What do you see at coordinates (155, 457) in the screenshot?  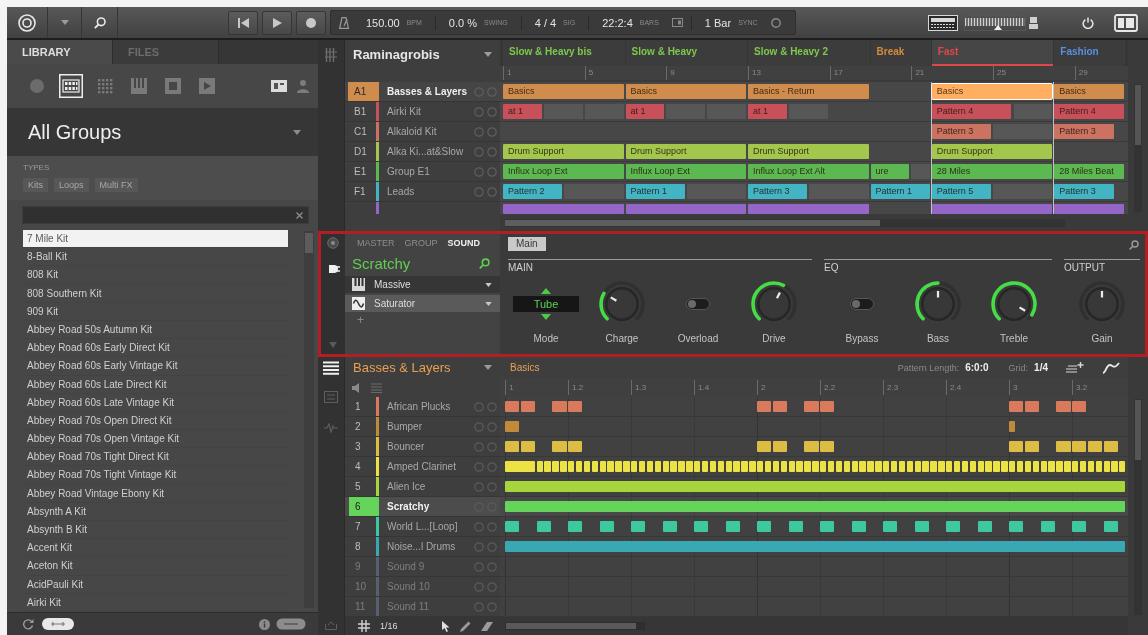 I see `list-item: Abbey Road 70s Tight Direct Kit` at bounding box center [155, 457].